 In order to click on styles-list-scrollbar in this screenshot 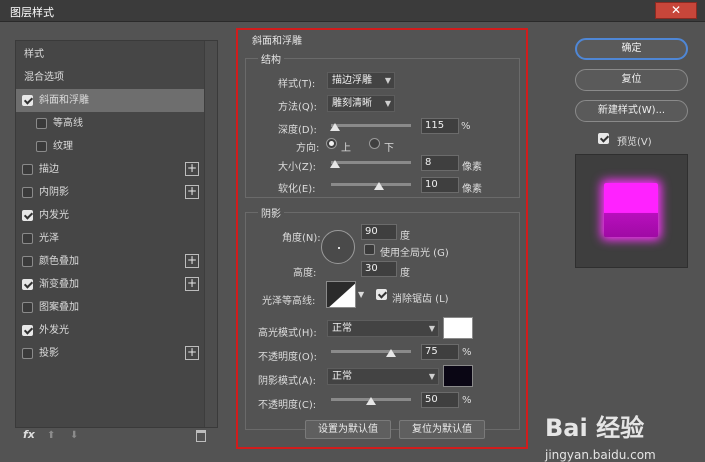, I will do `click(210, 234)`.